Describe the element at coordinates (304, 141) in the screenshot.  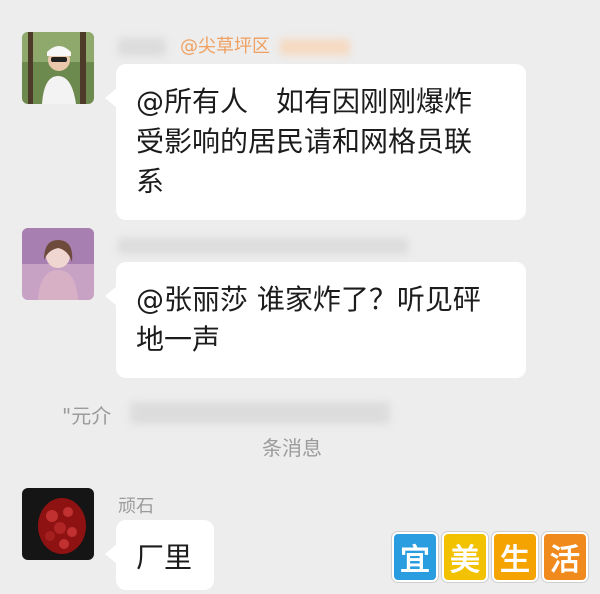
I see `message-text-line: 受影响的居民请和网格员联` at that location.